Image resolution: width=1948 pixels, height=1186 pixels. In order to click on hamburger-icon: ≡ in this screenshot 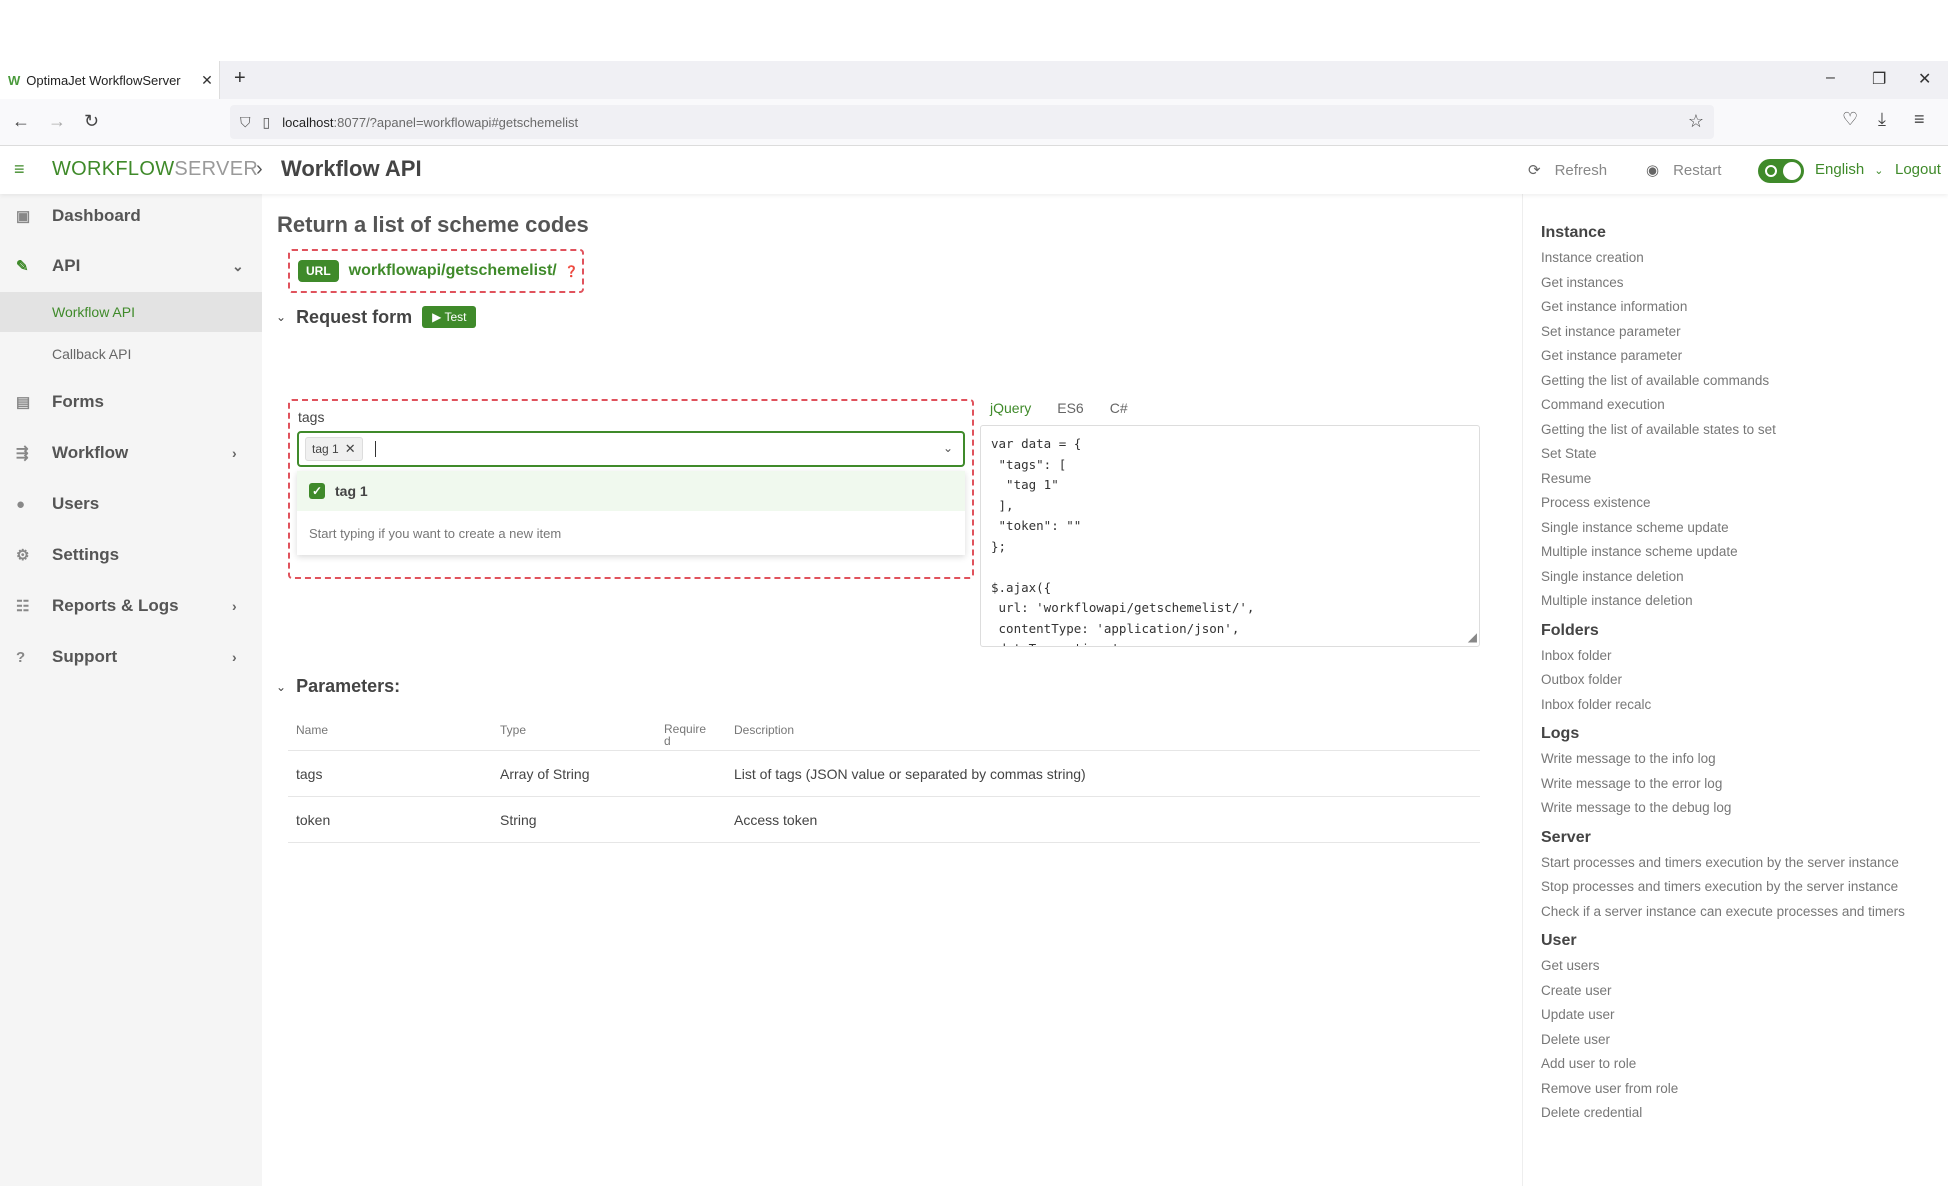, I will do `click(19, 169)`.